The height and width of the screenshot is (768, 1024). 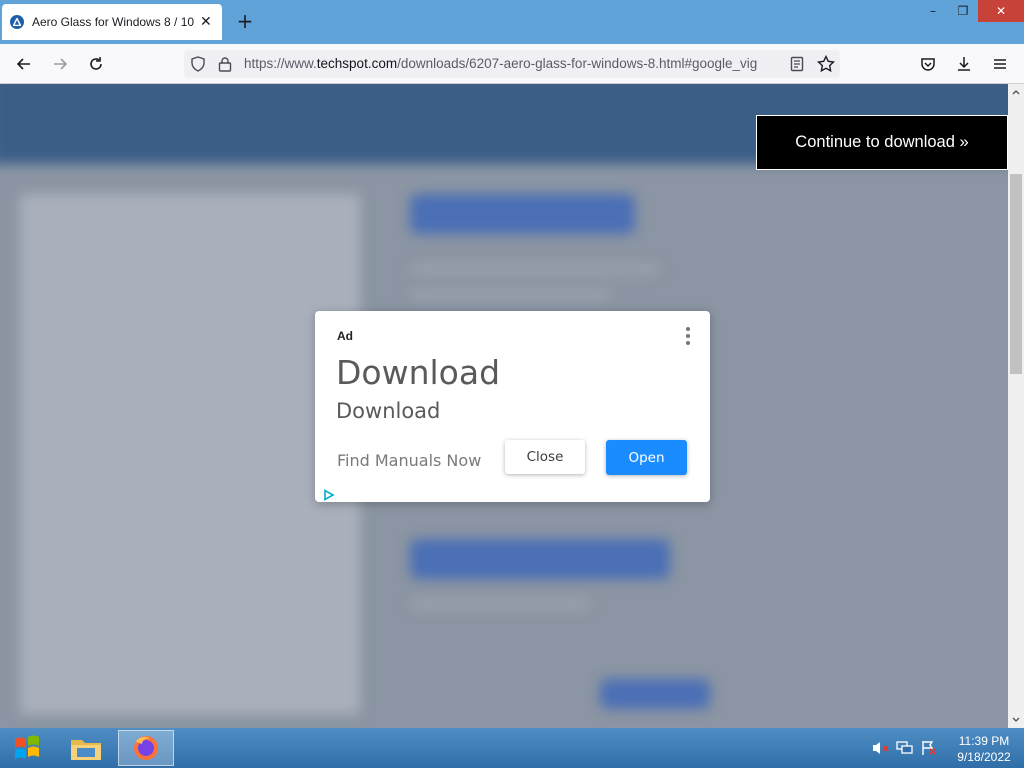 I want to click on close-window-button: ✕, so click(x=1001, y=11).